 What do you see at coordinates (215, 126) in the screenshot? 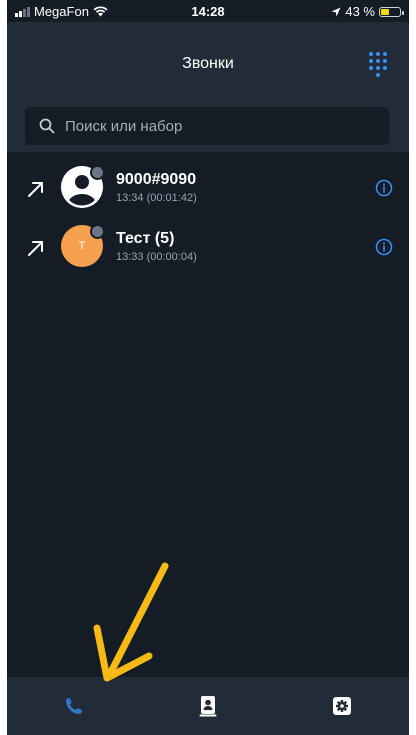
I see `search-input` at bounding box center [215, 126].